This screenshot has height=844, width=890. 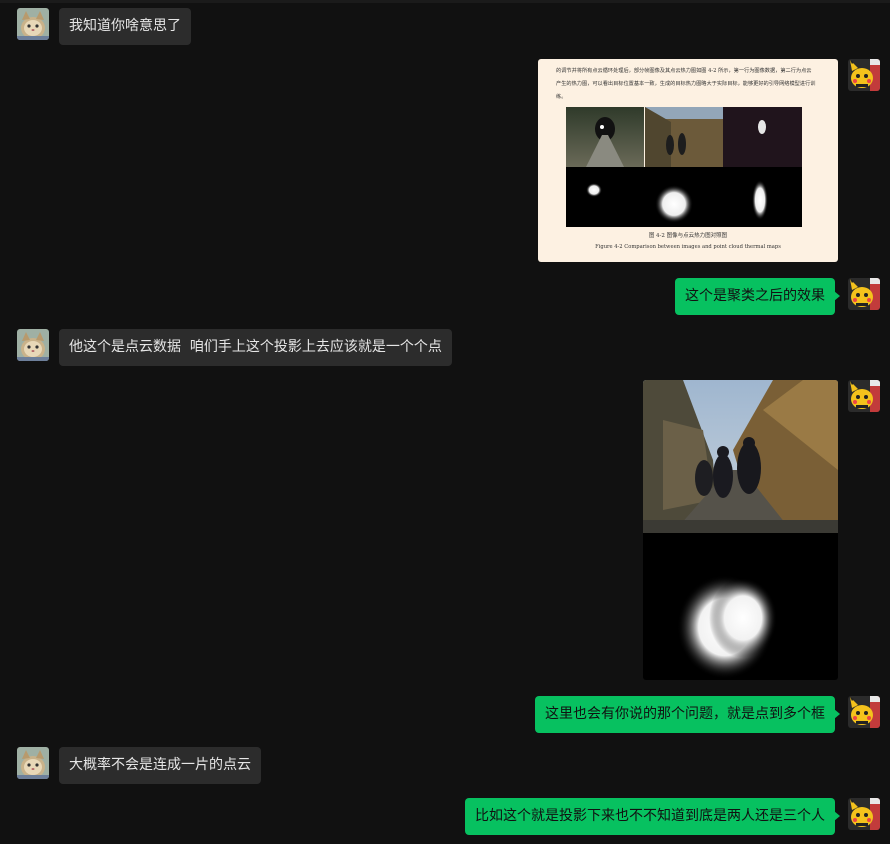 I want to click on photo-heatmap-image, so click(x=740, y=530).